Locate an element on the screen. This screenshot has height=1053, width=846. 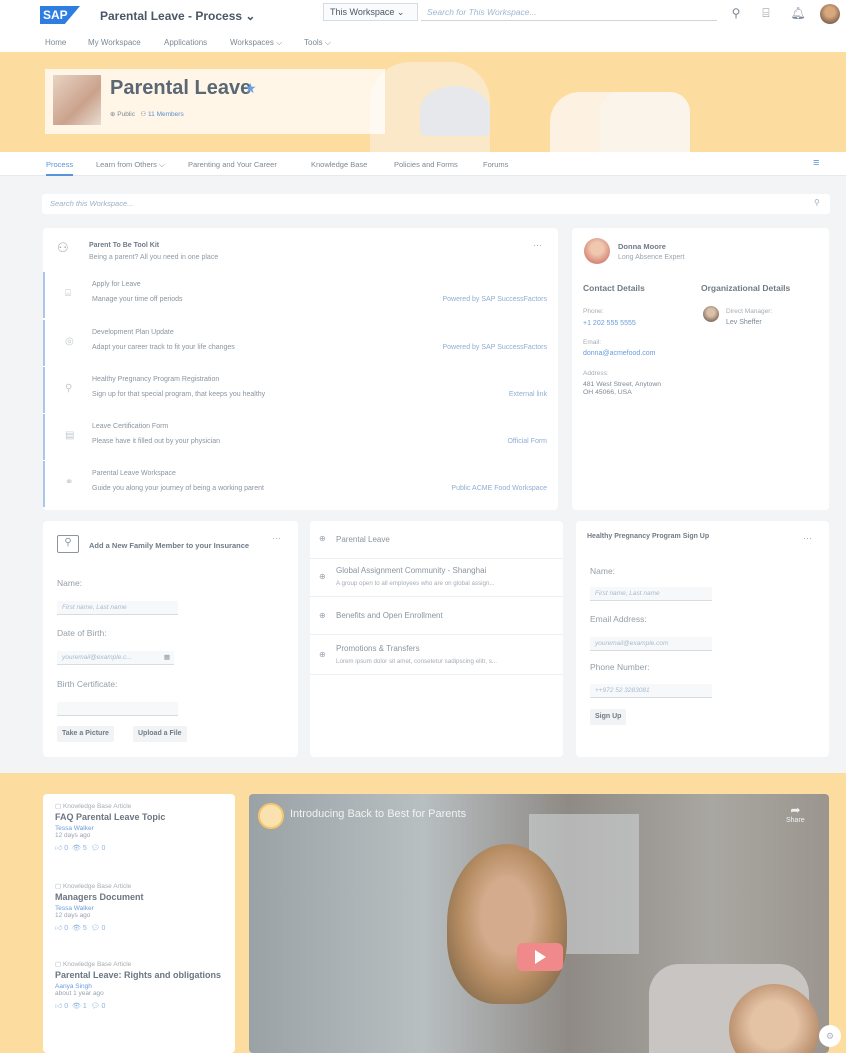
signup-email-input: youremail@example.com is located at coordinates (651, 644).